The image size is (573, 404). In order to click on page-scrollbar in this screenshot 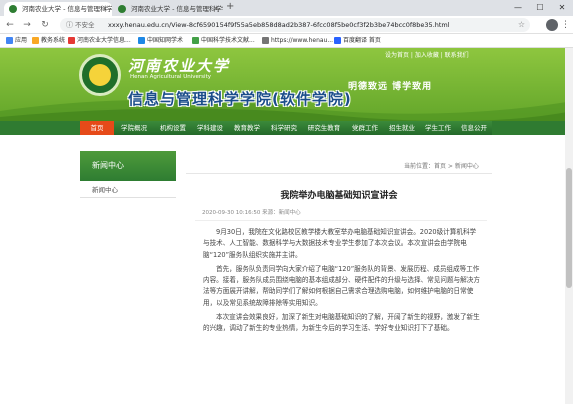, I will do `click(569, 226)`.